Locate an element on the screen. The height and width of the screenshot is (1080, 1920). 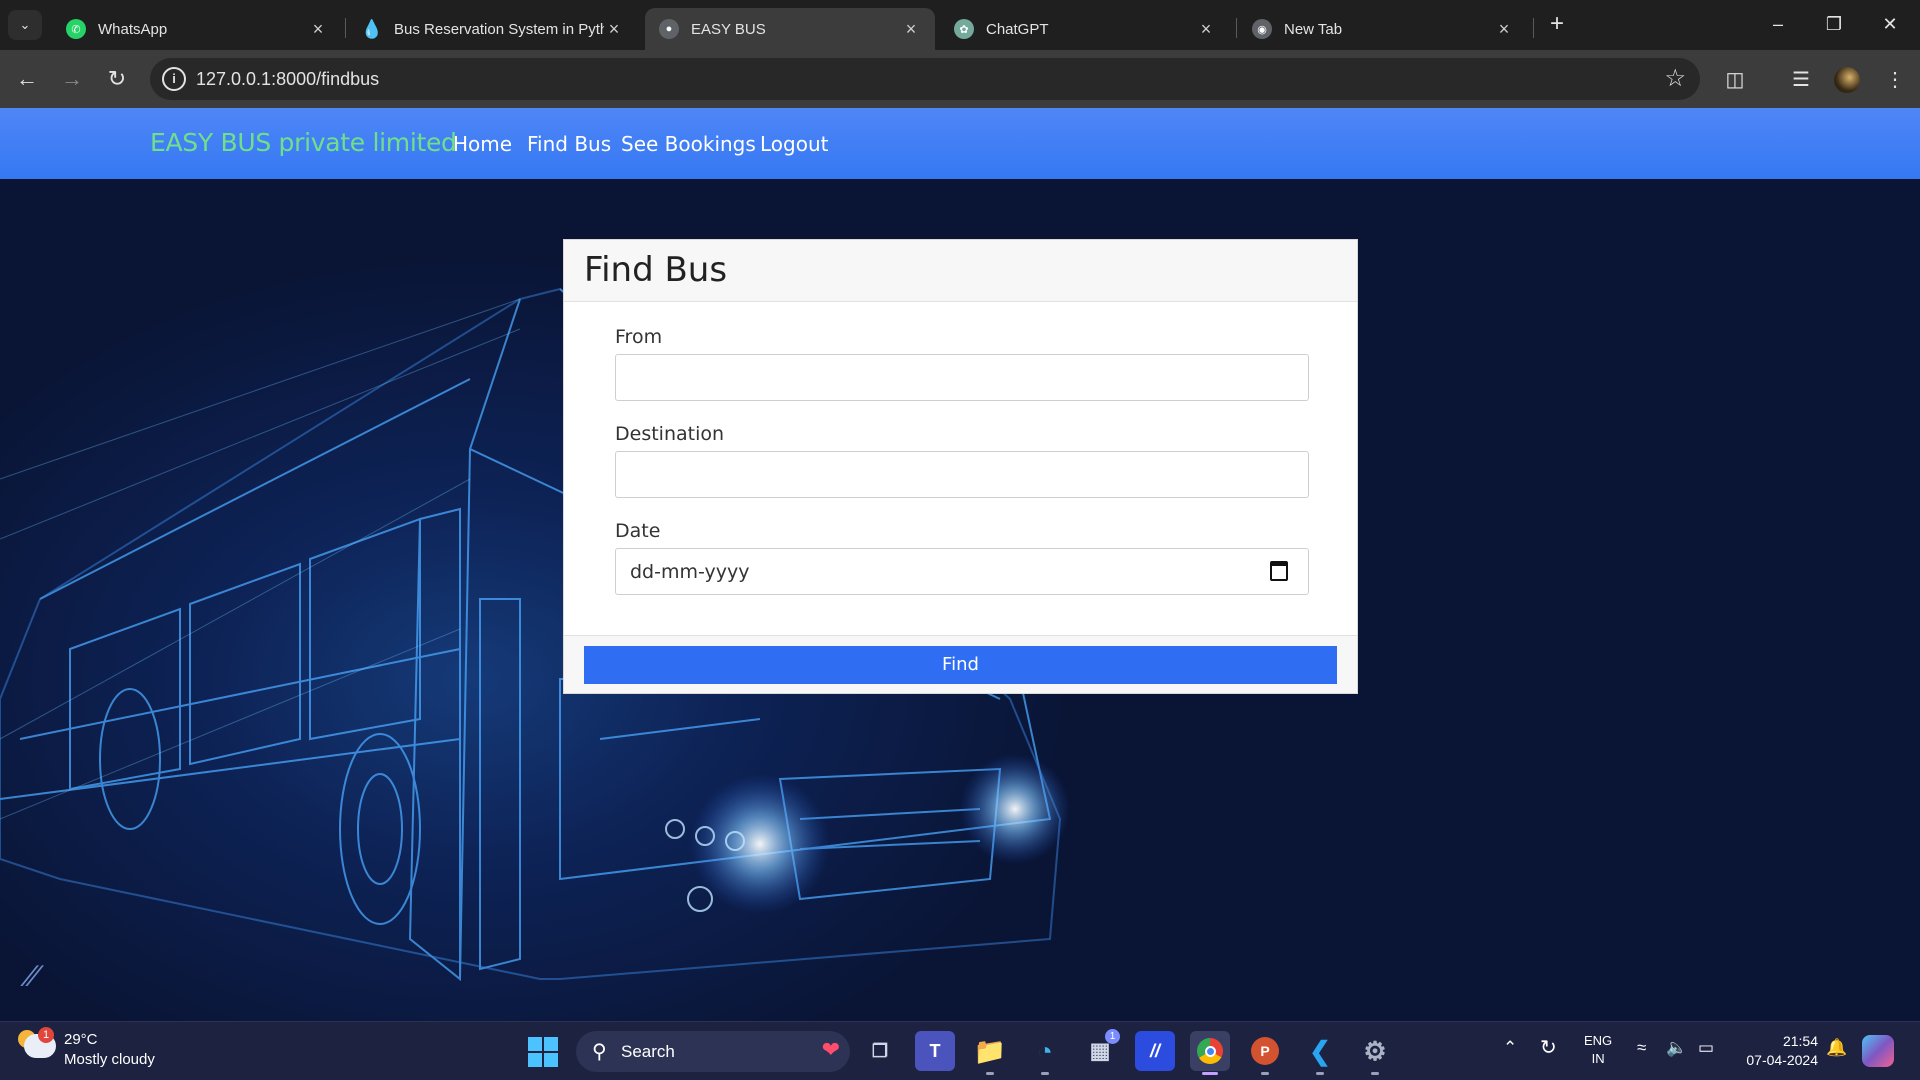
tab-whatsapp: ✆ WhatsApp × is located at coordinates (197, 29).